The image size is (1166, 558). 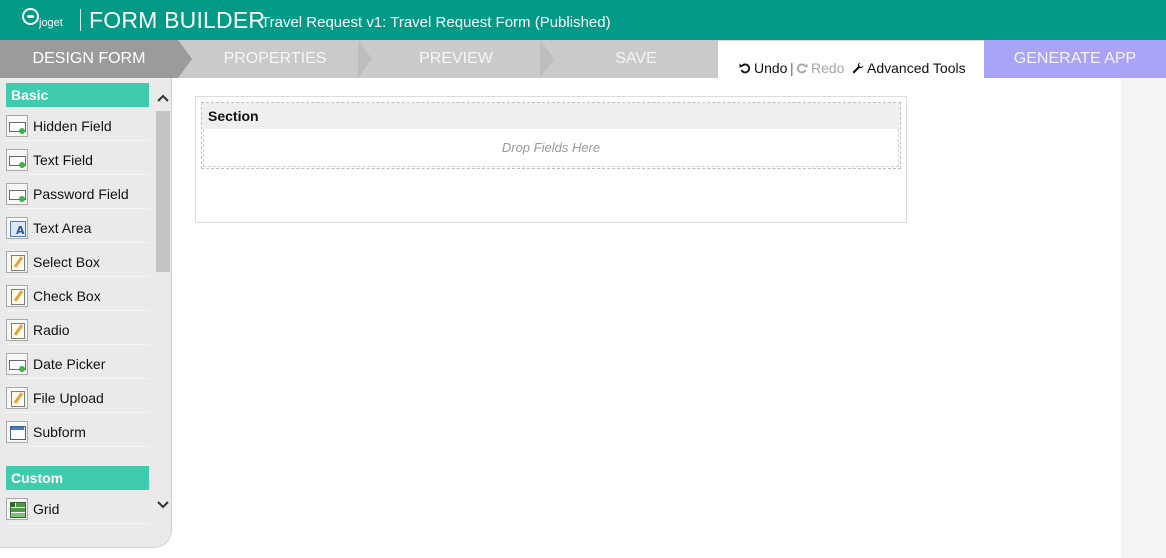 I want to click on palette-item-select-box: Select Box, so click(x=77, y=262).